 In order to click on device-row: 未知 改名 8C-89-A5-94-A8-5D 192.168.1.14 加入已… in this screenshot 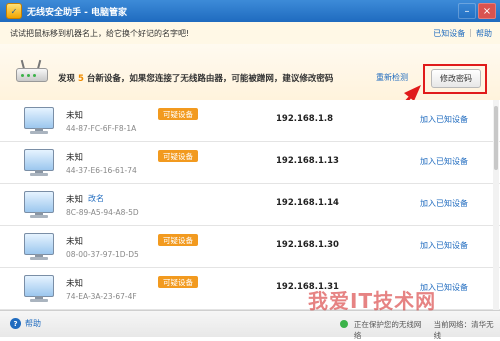, I will do `click(250, 205)`.